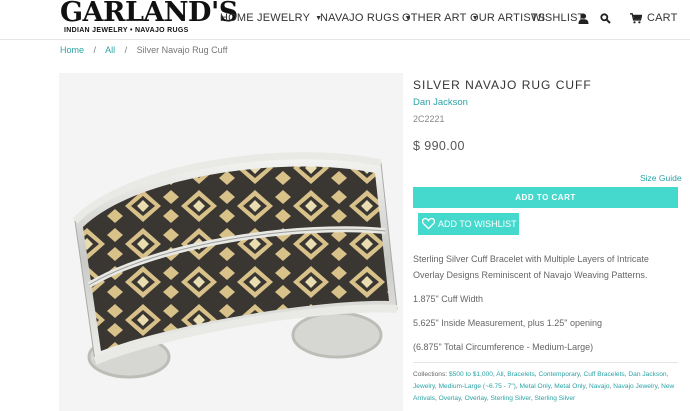 Image resolution: width=690 pixels, height=411 pixels. Describe the element at coordinates (545, 362) in the screenshot. I see `divider` at that location.